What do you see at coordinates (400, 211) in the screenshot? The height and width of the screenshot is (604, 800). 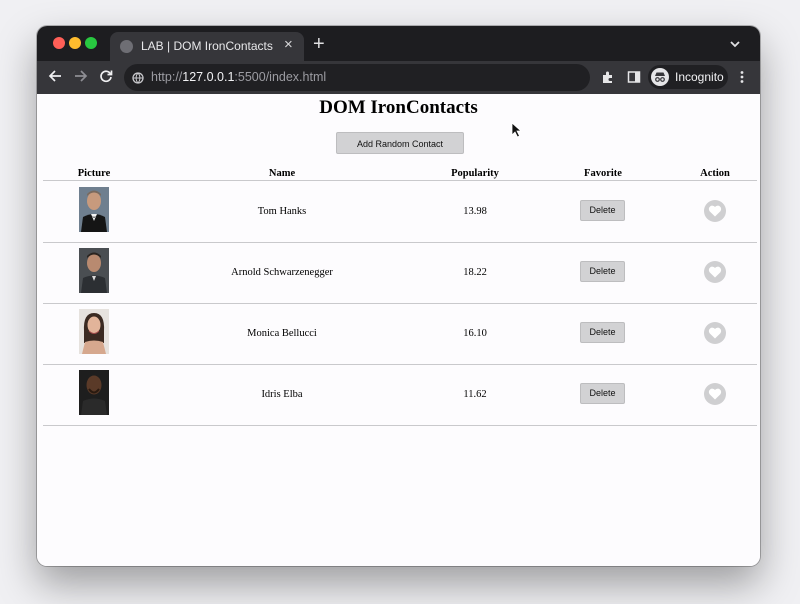 I see `table-row: Tom Hanks 13.98 Delete` at bounding box center [400, 211].